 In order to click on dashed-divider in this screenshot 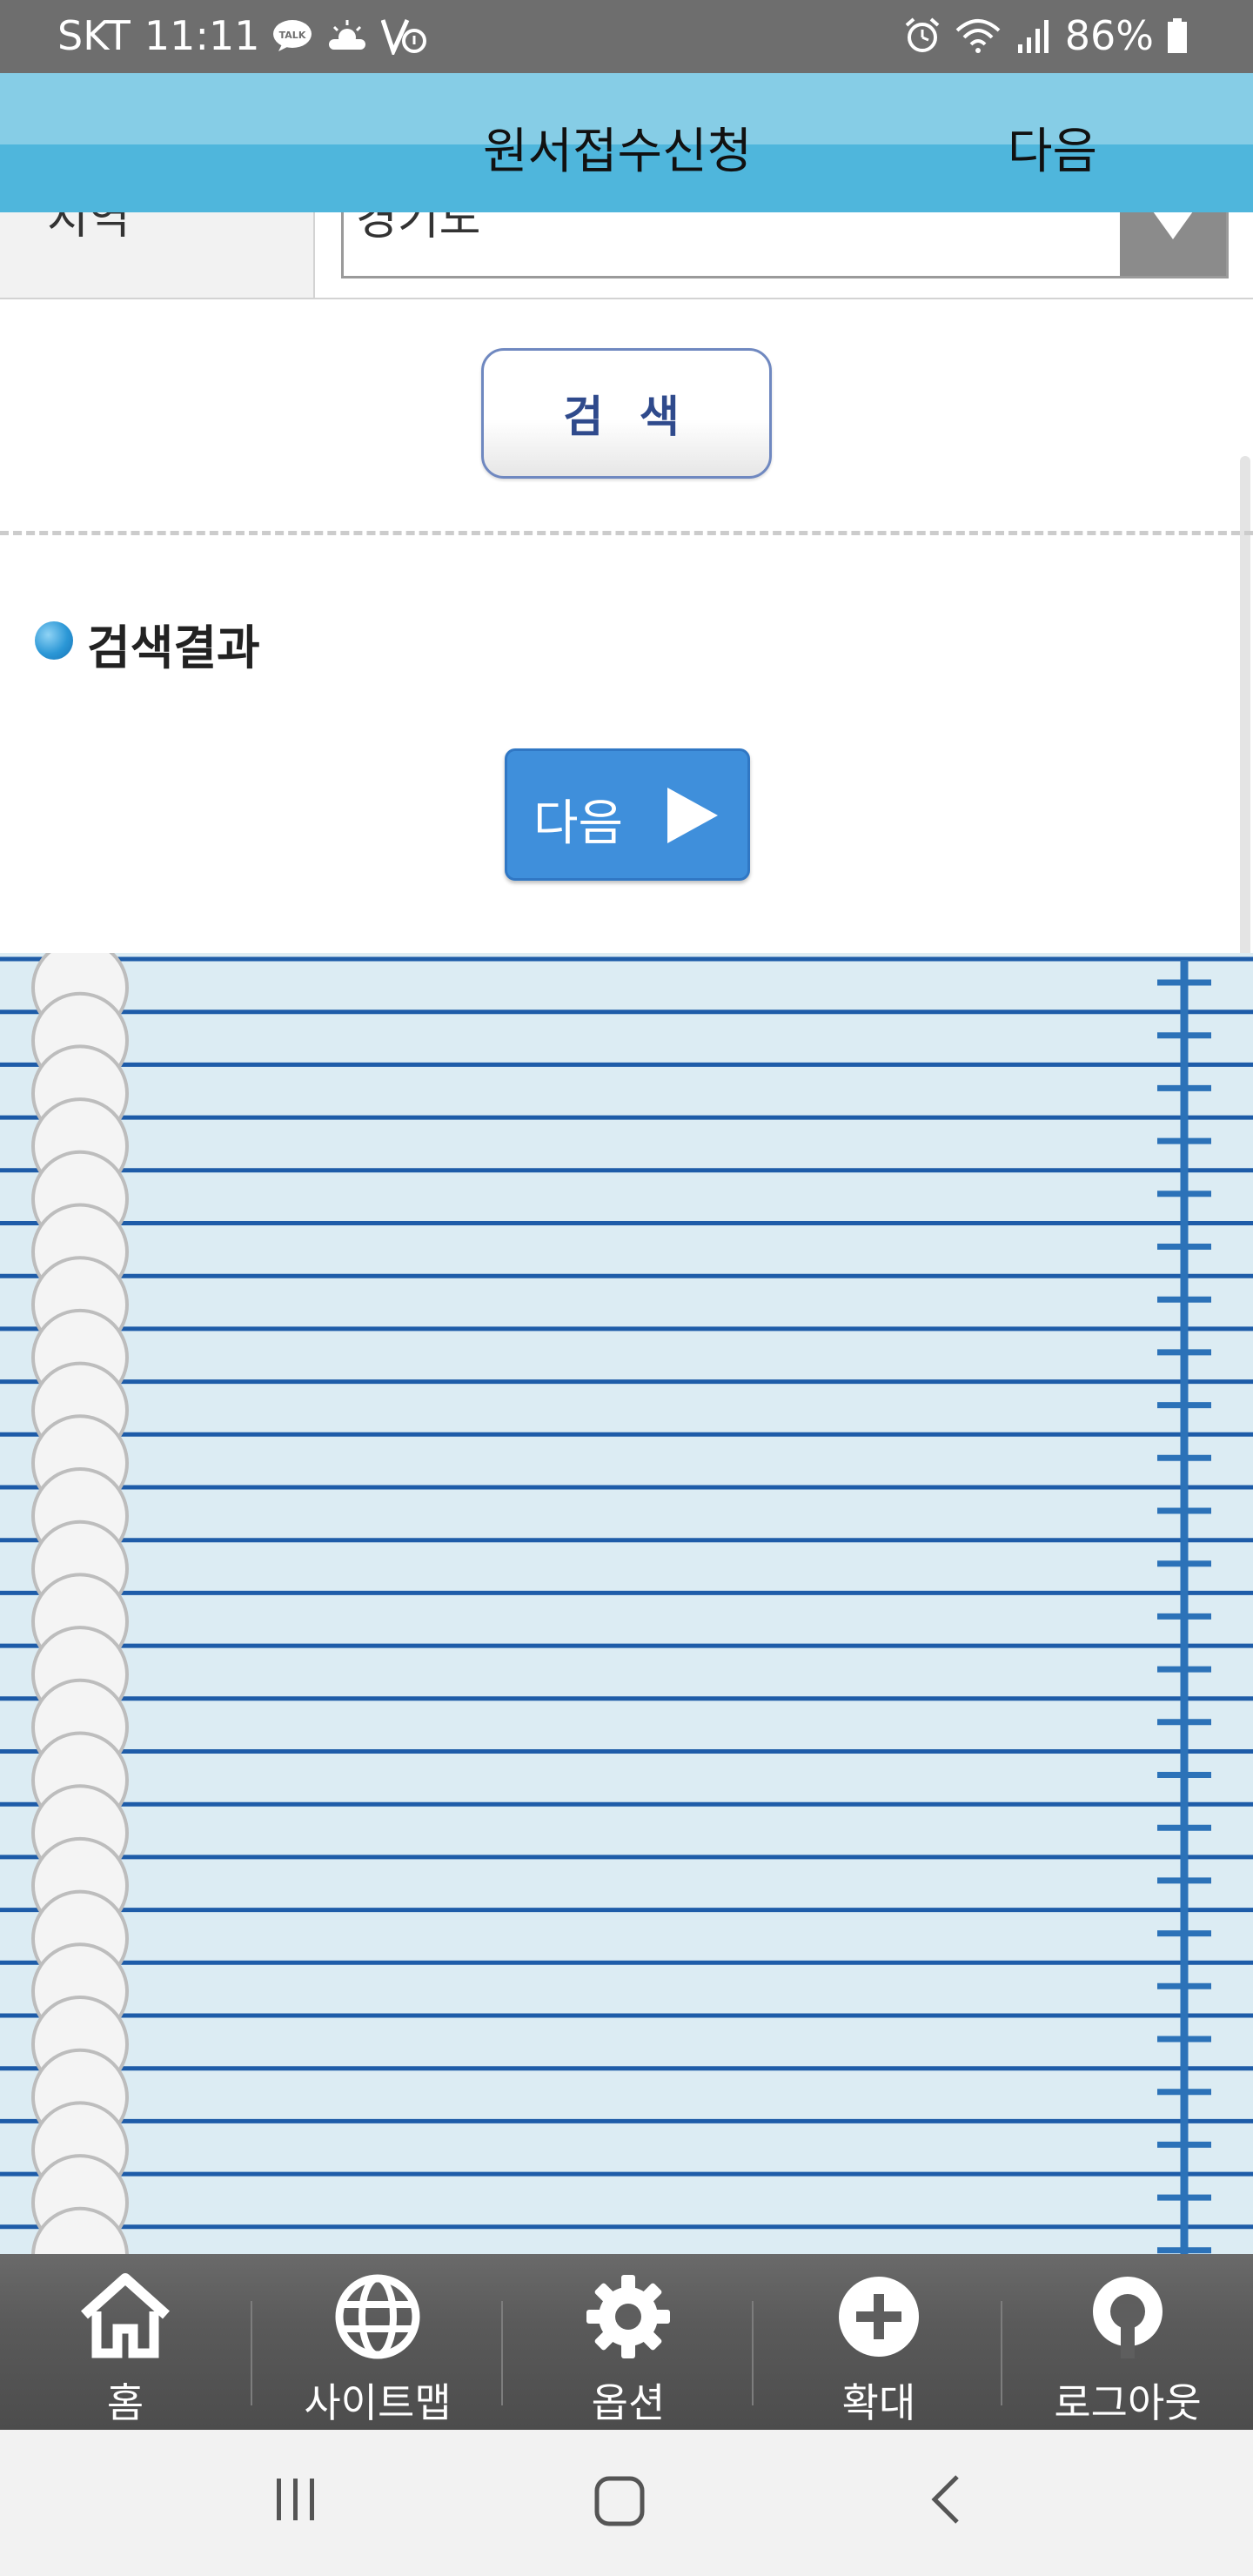, I will do `click(626, 533)`.